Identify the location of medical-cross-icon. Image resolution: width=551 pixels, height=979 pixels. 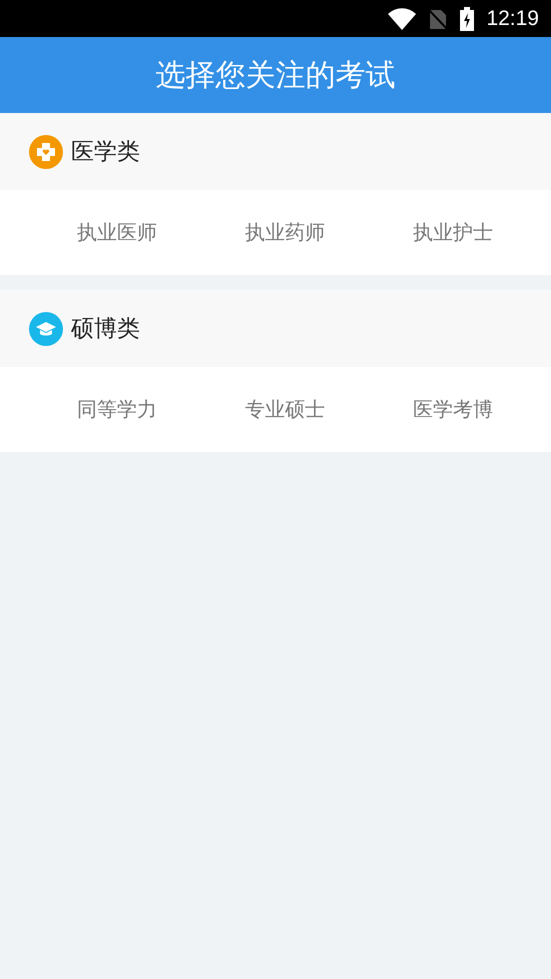
(46, 151).